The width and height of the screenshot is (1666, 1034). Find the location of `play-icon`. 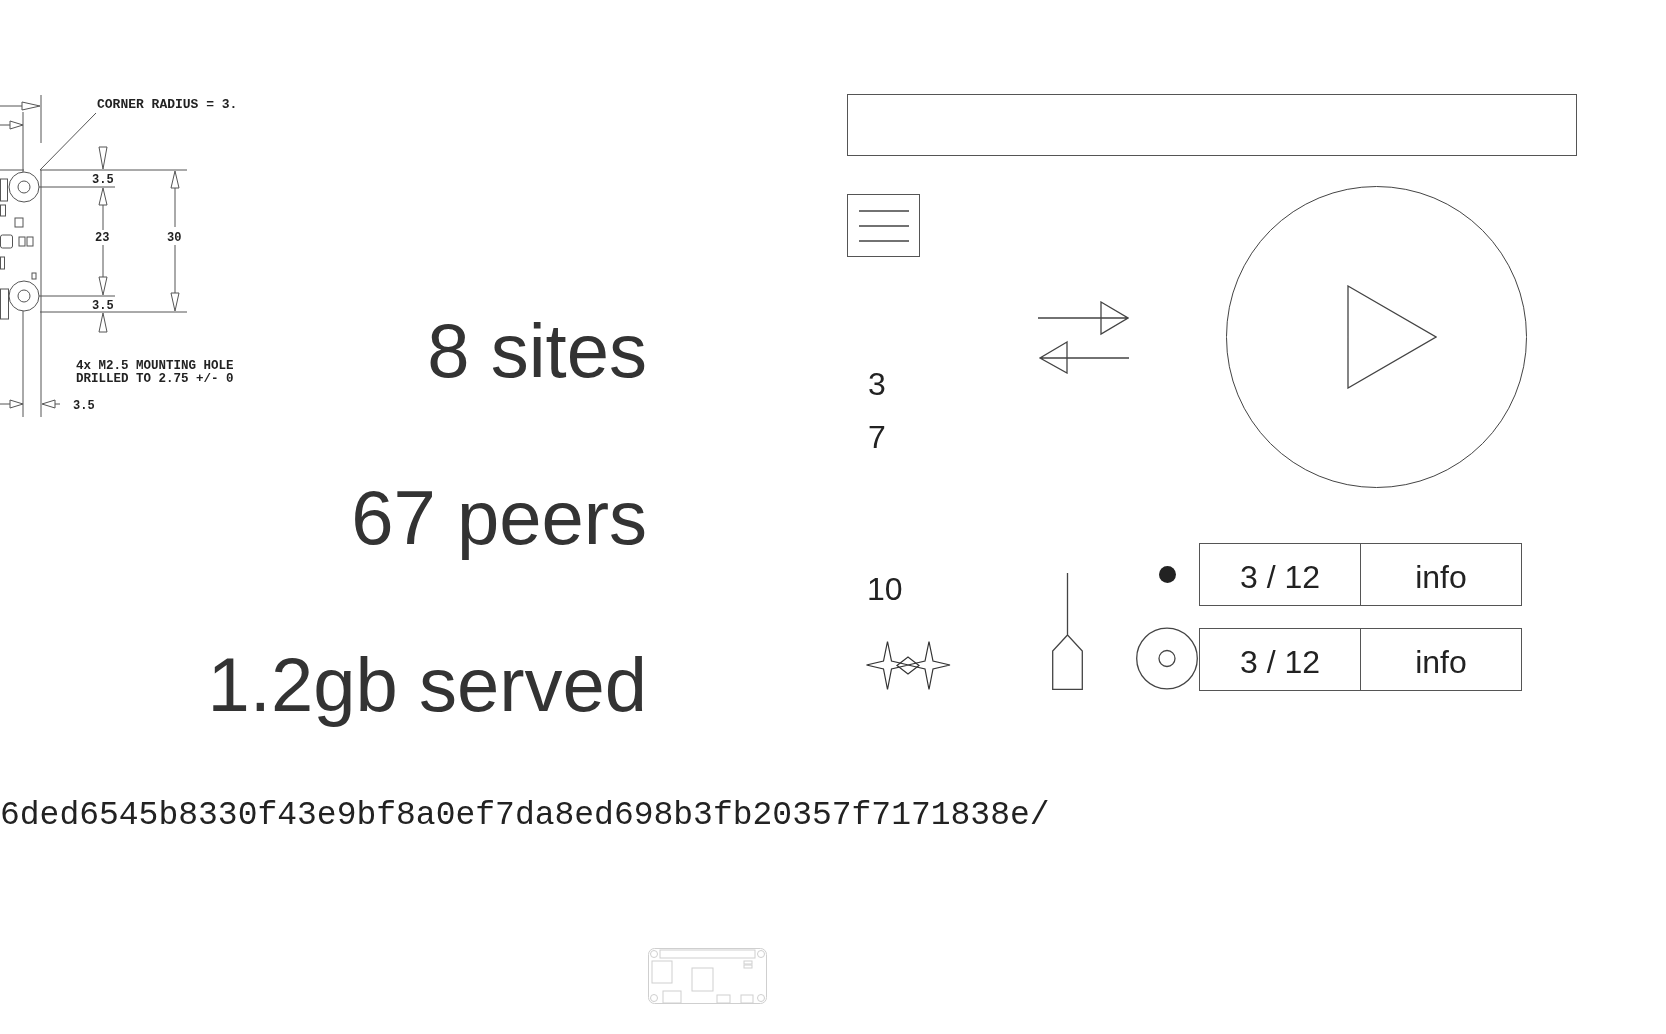

play-icon is located at coordinates (1391, 337).